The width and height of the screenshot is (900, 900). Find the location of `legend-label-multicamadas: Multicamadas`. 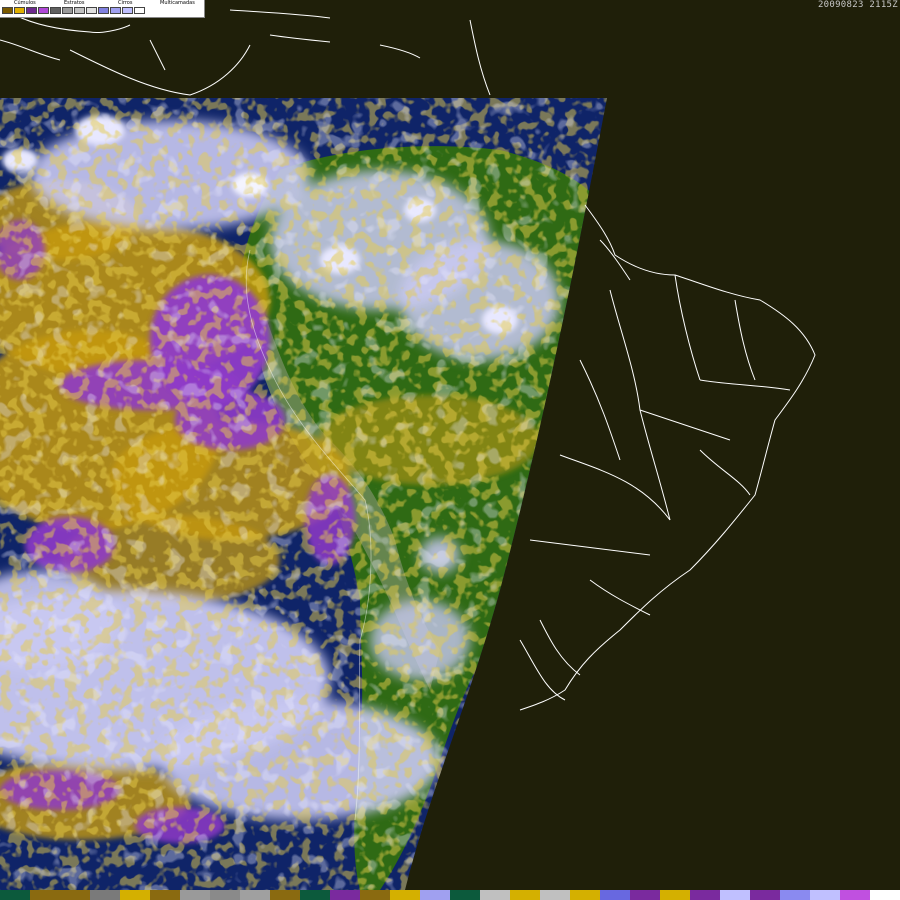

legend-label-multicamadas: Multicamadas is located at coordinates (177, 3).